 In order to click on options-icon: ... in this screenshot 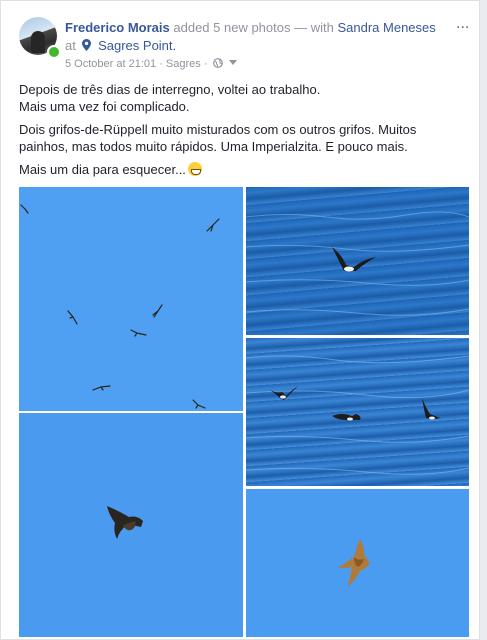, I will do `click(462, 24)`.